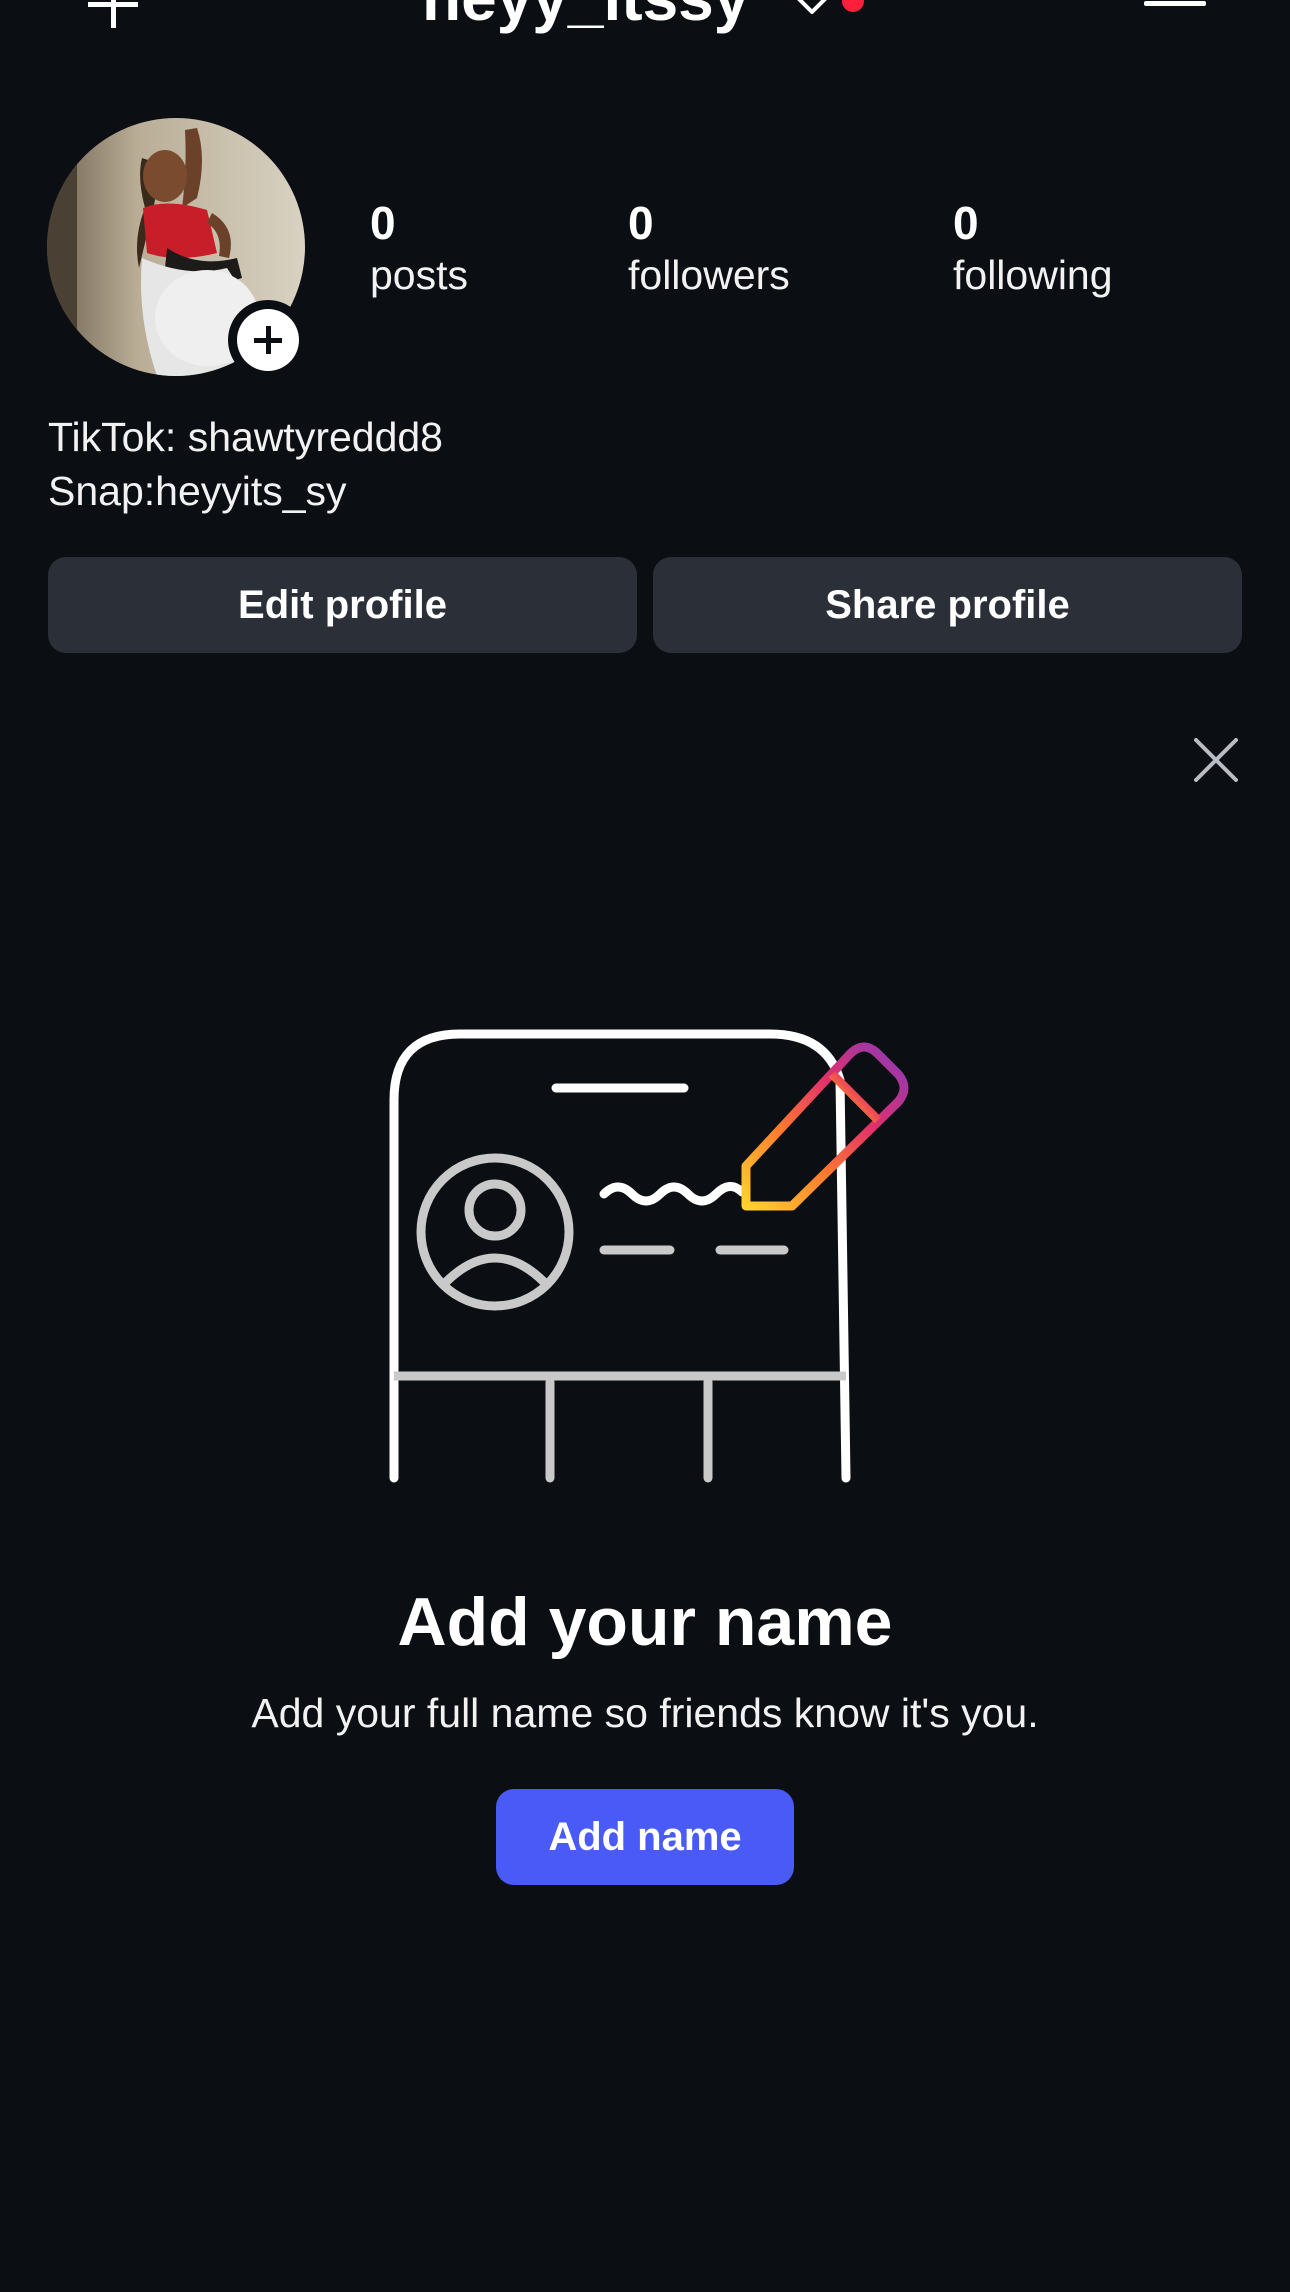 This screenshot has height=2292, width=1290. What do you see at coordinates (383, 223) in the screenshot?
I see `posts-count: 0` at bounding box center [383, 223].